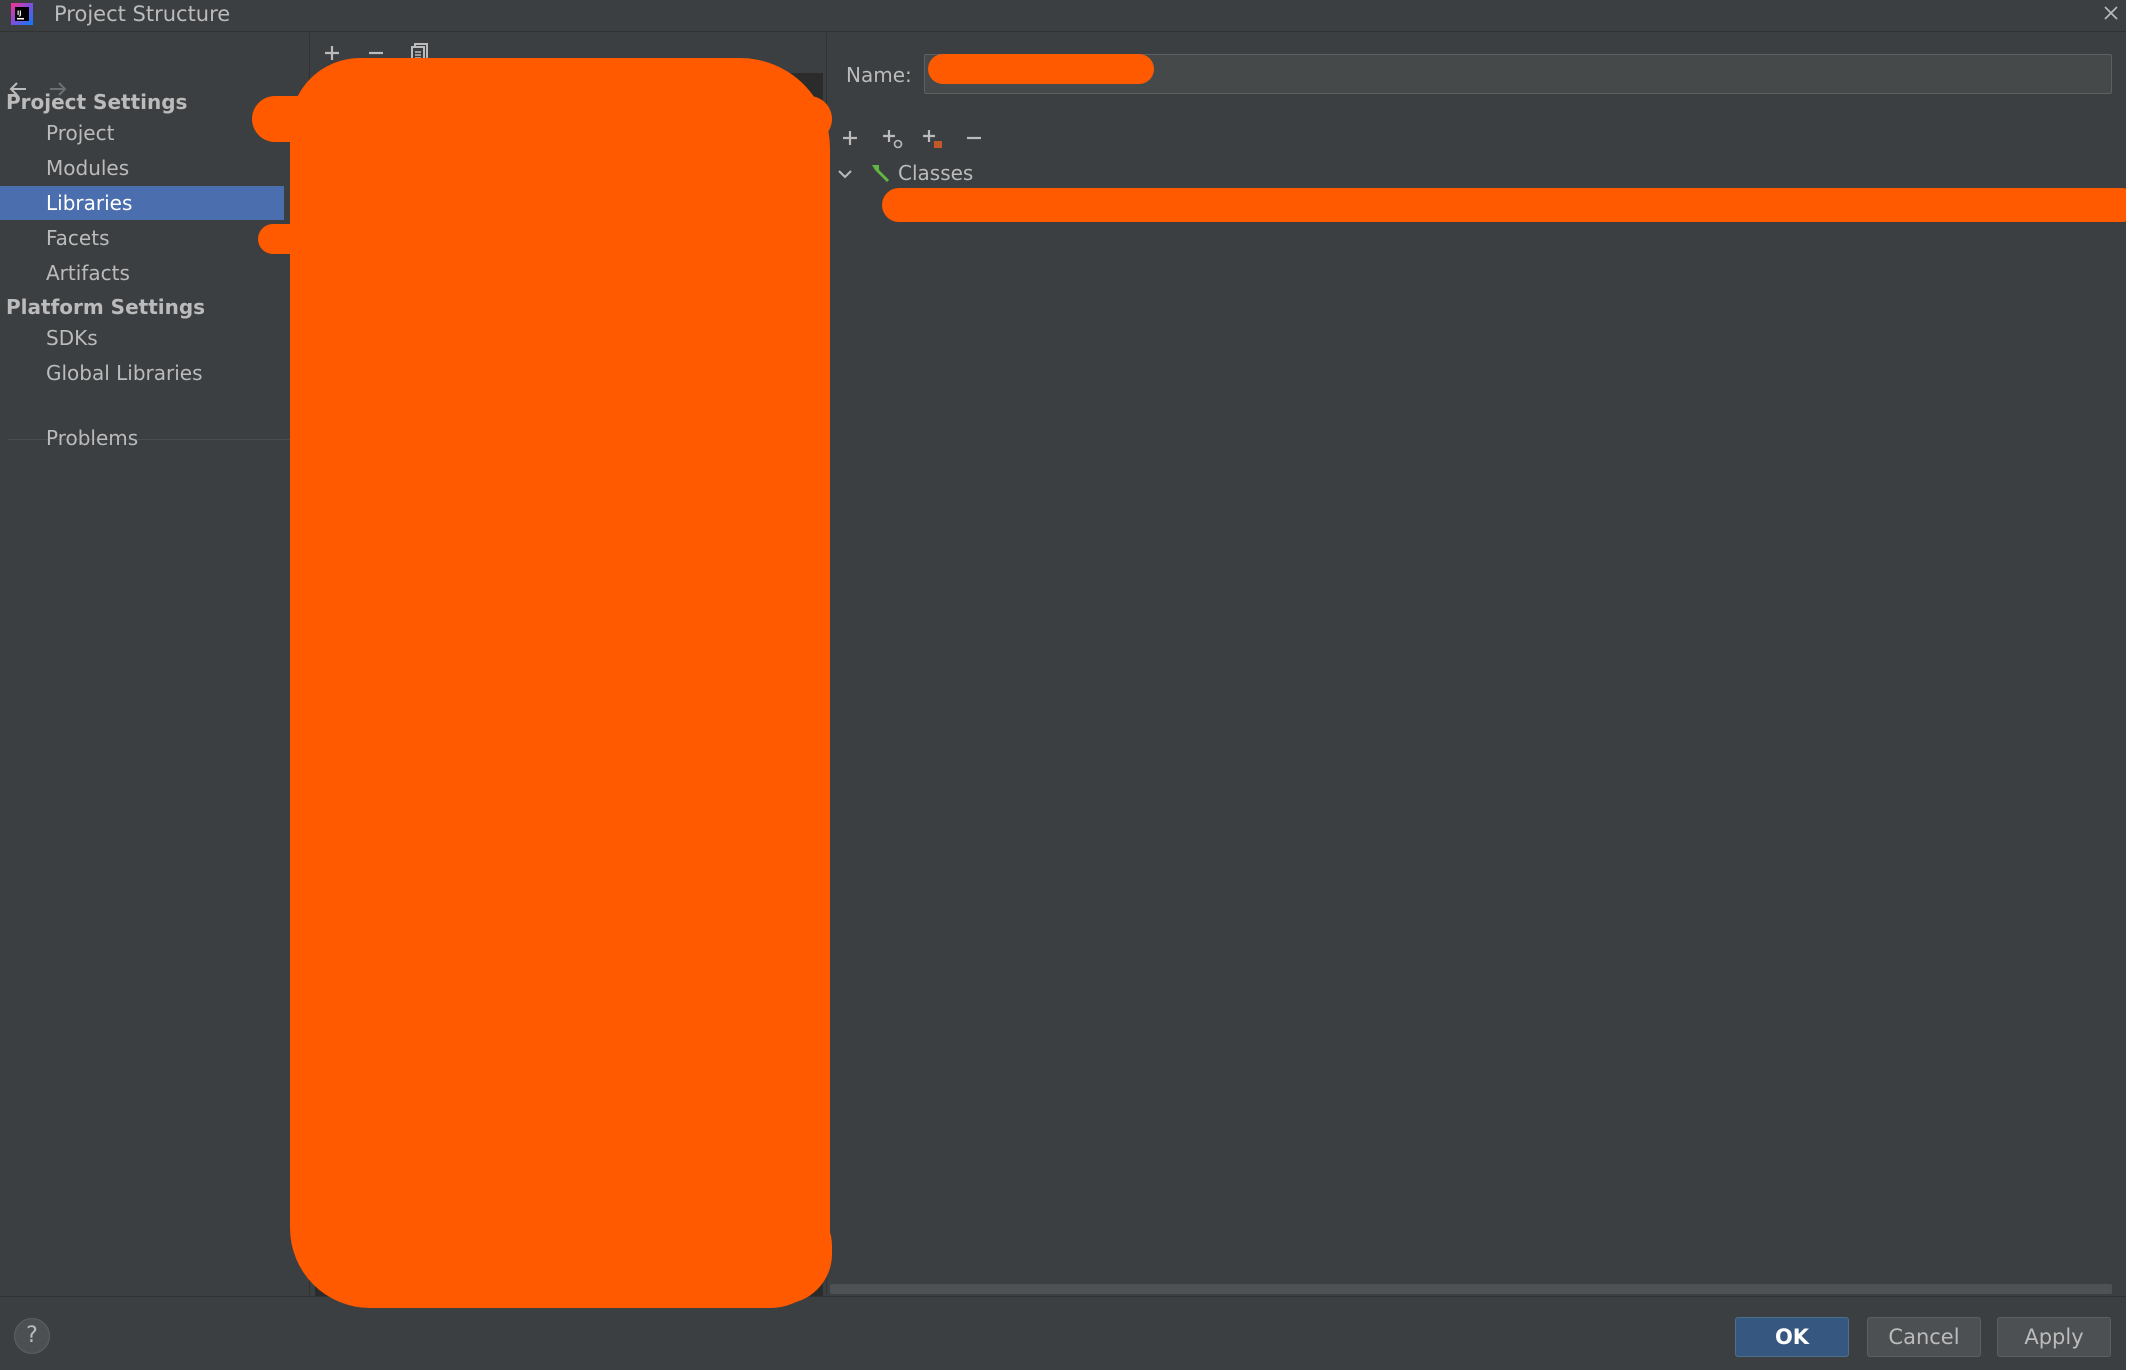  Describe the element at coordinates (879, 75) in the screenshot. I see `name-label: Name:` at that location.